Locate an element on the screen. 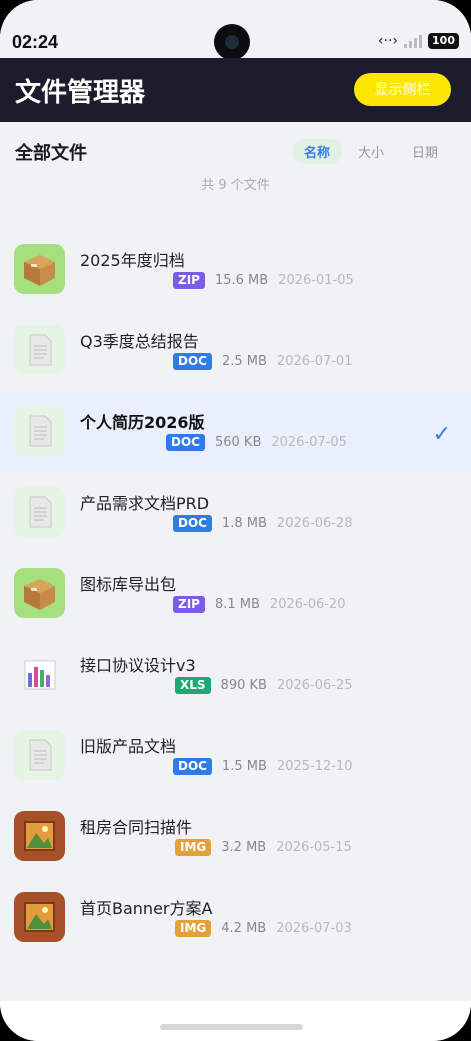  sort-tabs: 名称 大小 日期 is located at coordinates (370, 151).